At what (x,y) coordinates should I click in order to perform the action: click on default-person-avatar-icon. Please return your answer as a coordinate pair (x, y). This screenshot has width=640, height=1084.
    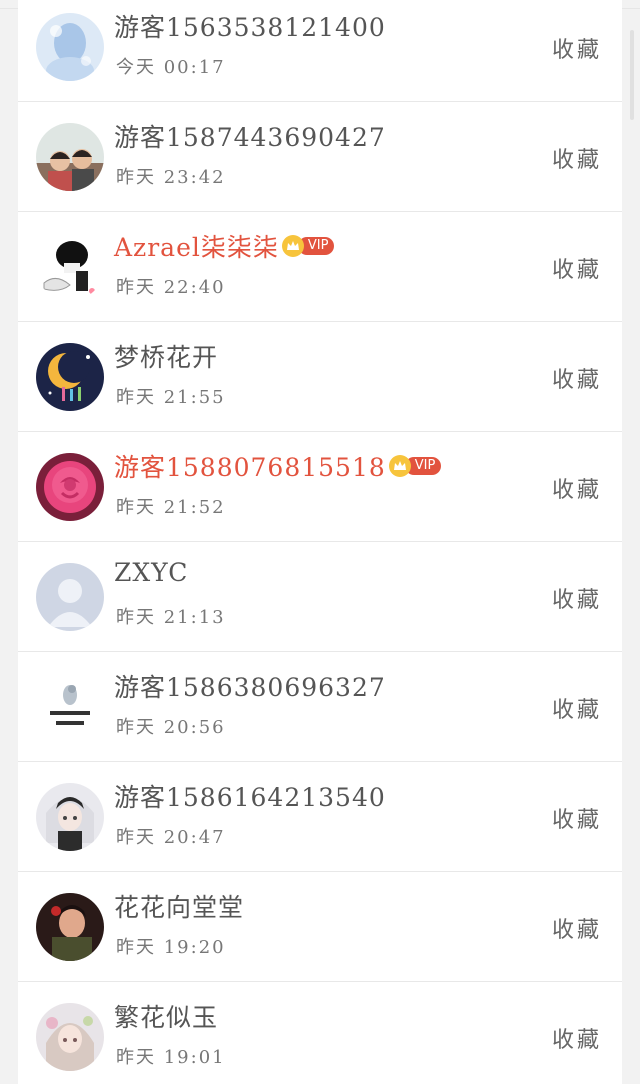
    Looking at the image, I should click on (70, 597).